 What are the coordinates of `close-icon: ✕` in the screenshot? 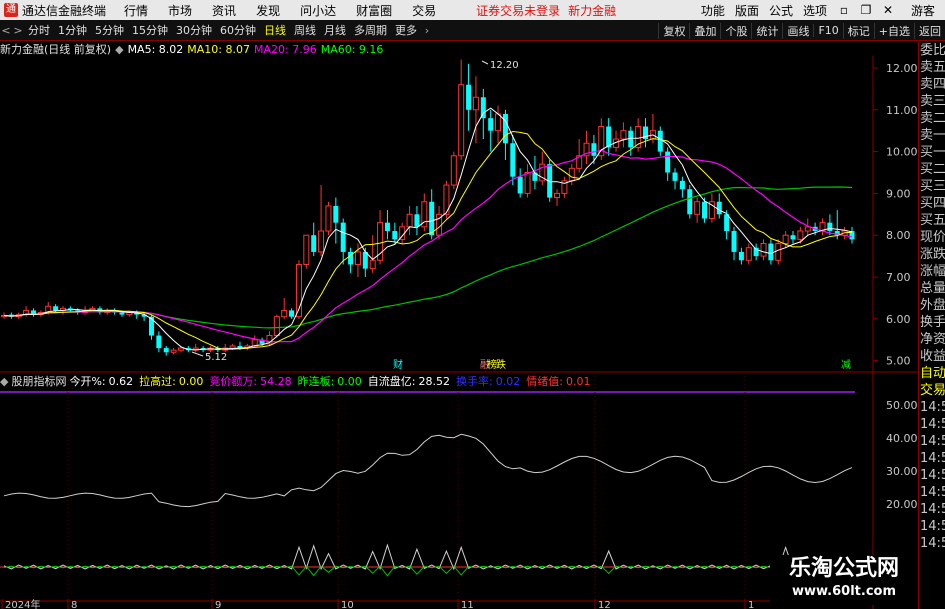 It's located at (888, 10).